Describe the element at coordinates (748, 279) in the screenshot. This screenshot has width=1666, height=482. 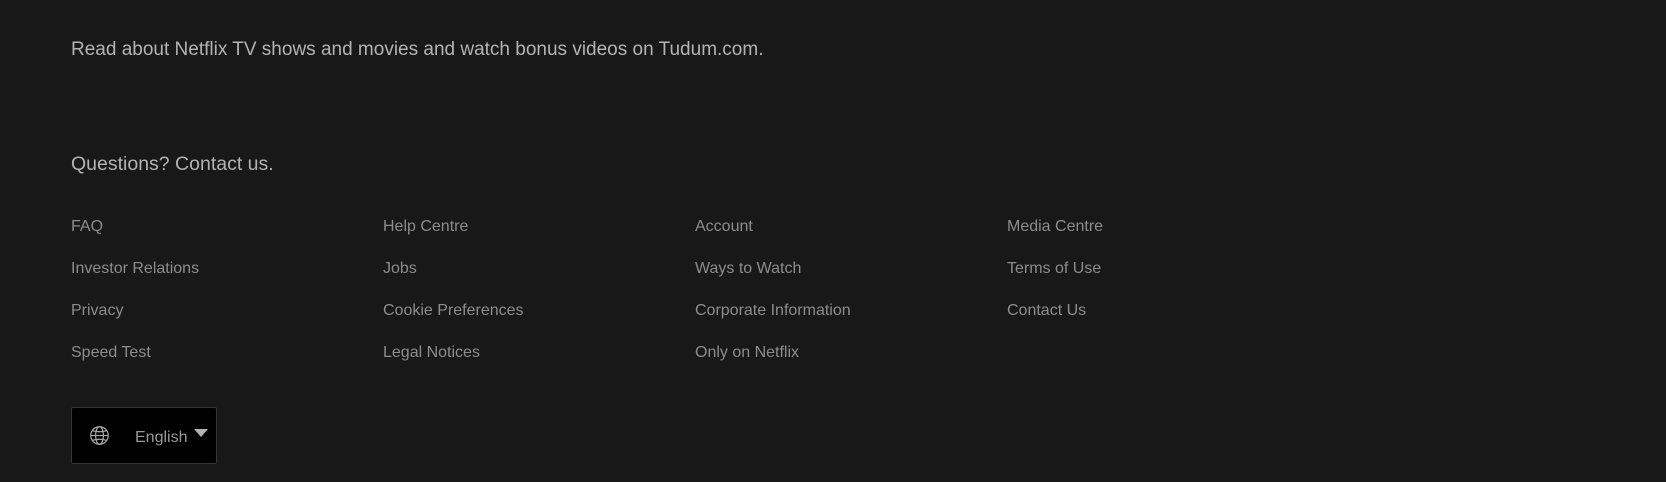
I see `link-ways-to-watch: Ways to Watch` at that location.